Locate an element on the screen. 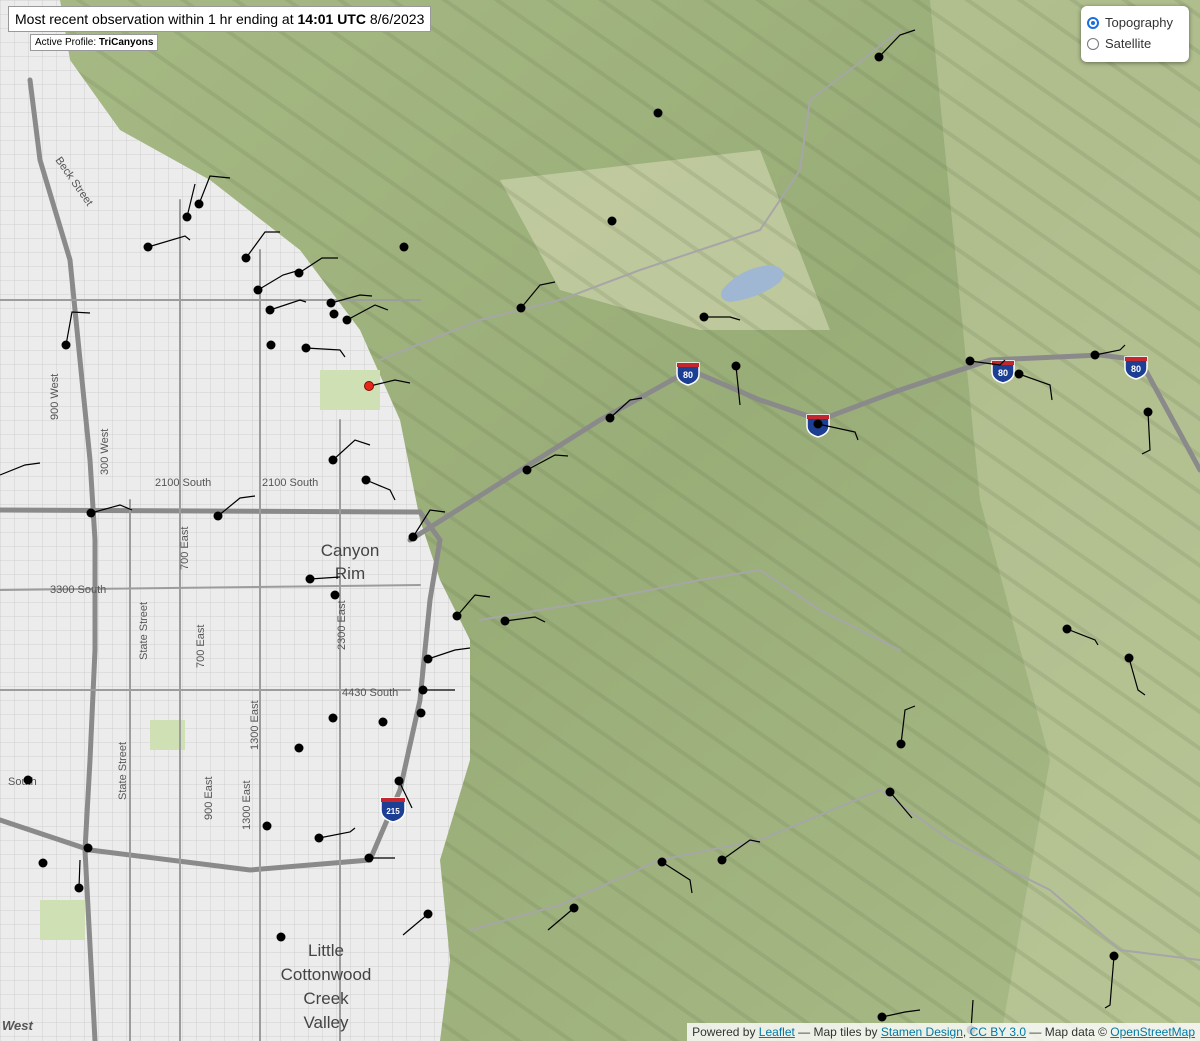 This screenshot has width=1200, height=1041. map-label-cottonwood: Cottonwood is located at coordinates (326, 974).